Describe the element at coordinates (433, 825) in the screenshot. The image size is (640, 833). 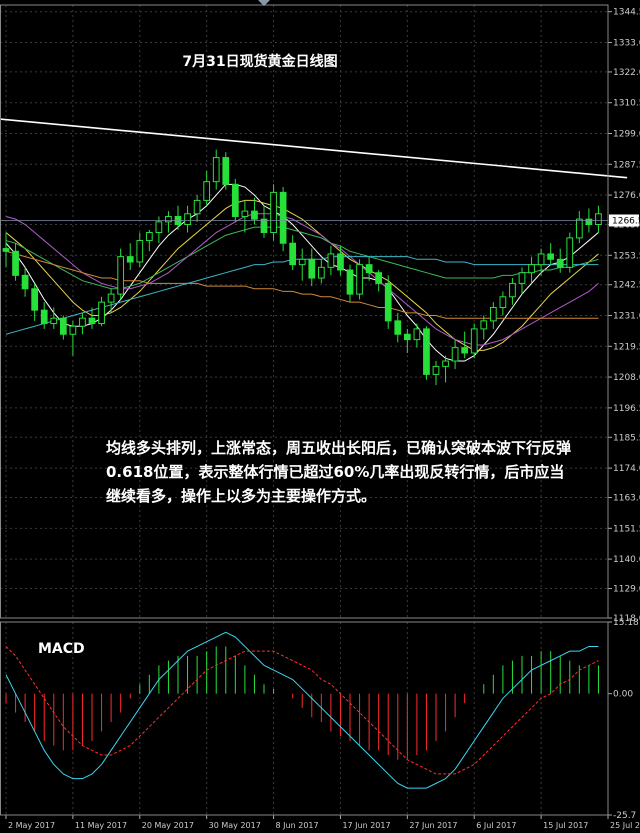
I see `time-tick-label: 27 Jun 2017` at that location.